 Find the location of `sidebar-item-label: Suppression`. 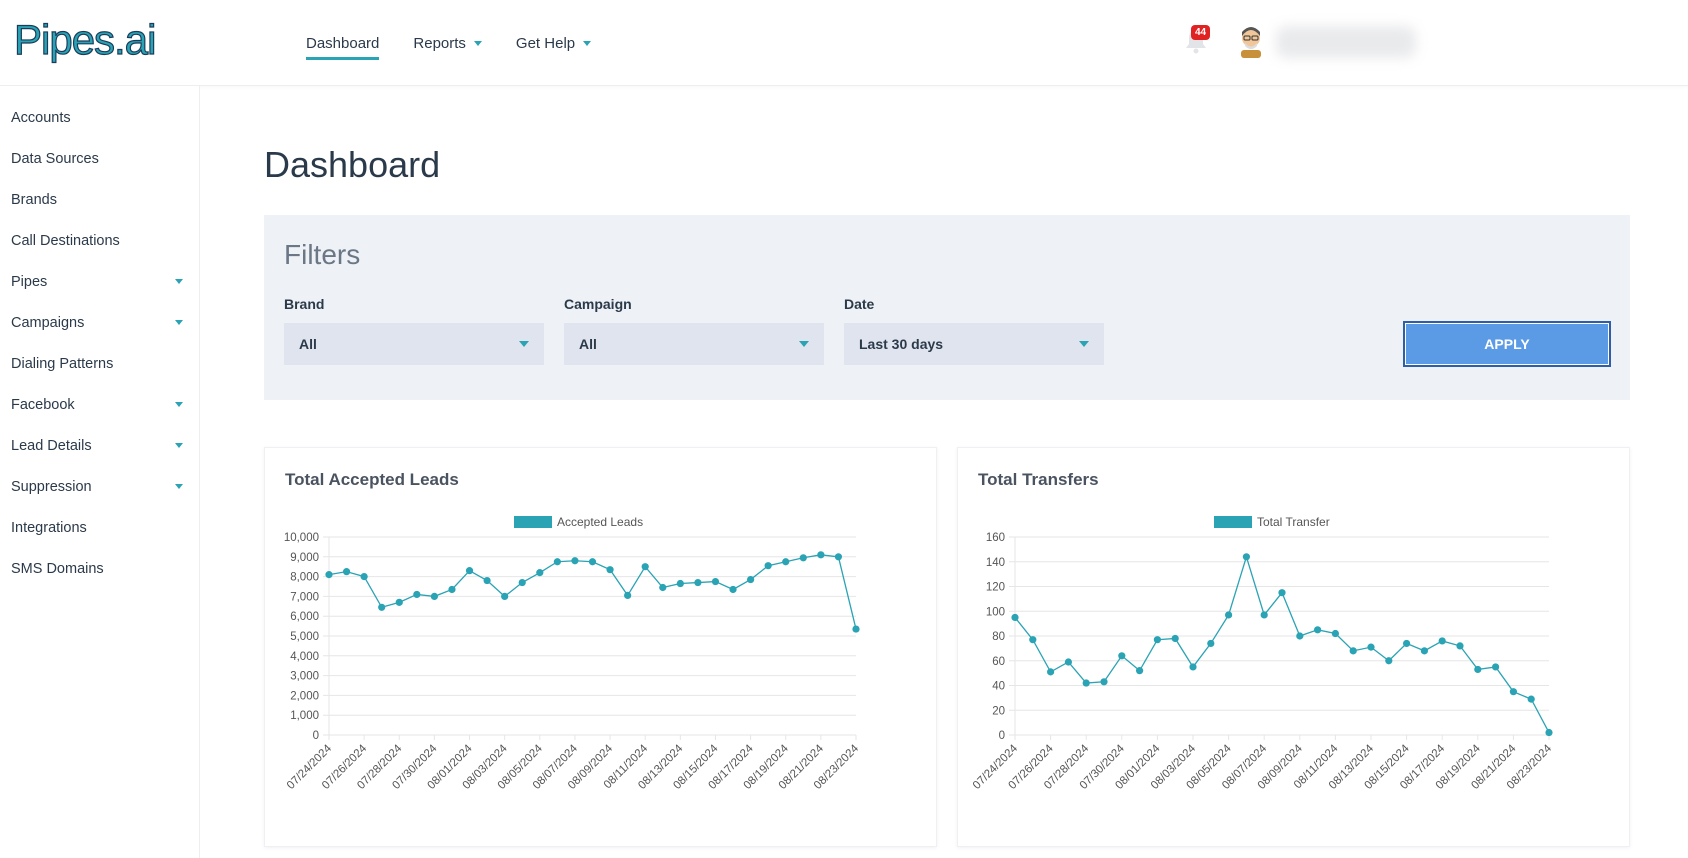

sidebar-item-label: Suppression is located at coordinates (51, 486).